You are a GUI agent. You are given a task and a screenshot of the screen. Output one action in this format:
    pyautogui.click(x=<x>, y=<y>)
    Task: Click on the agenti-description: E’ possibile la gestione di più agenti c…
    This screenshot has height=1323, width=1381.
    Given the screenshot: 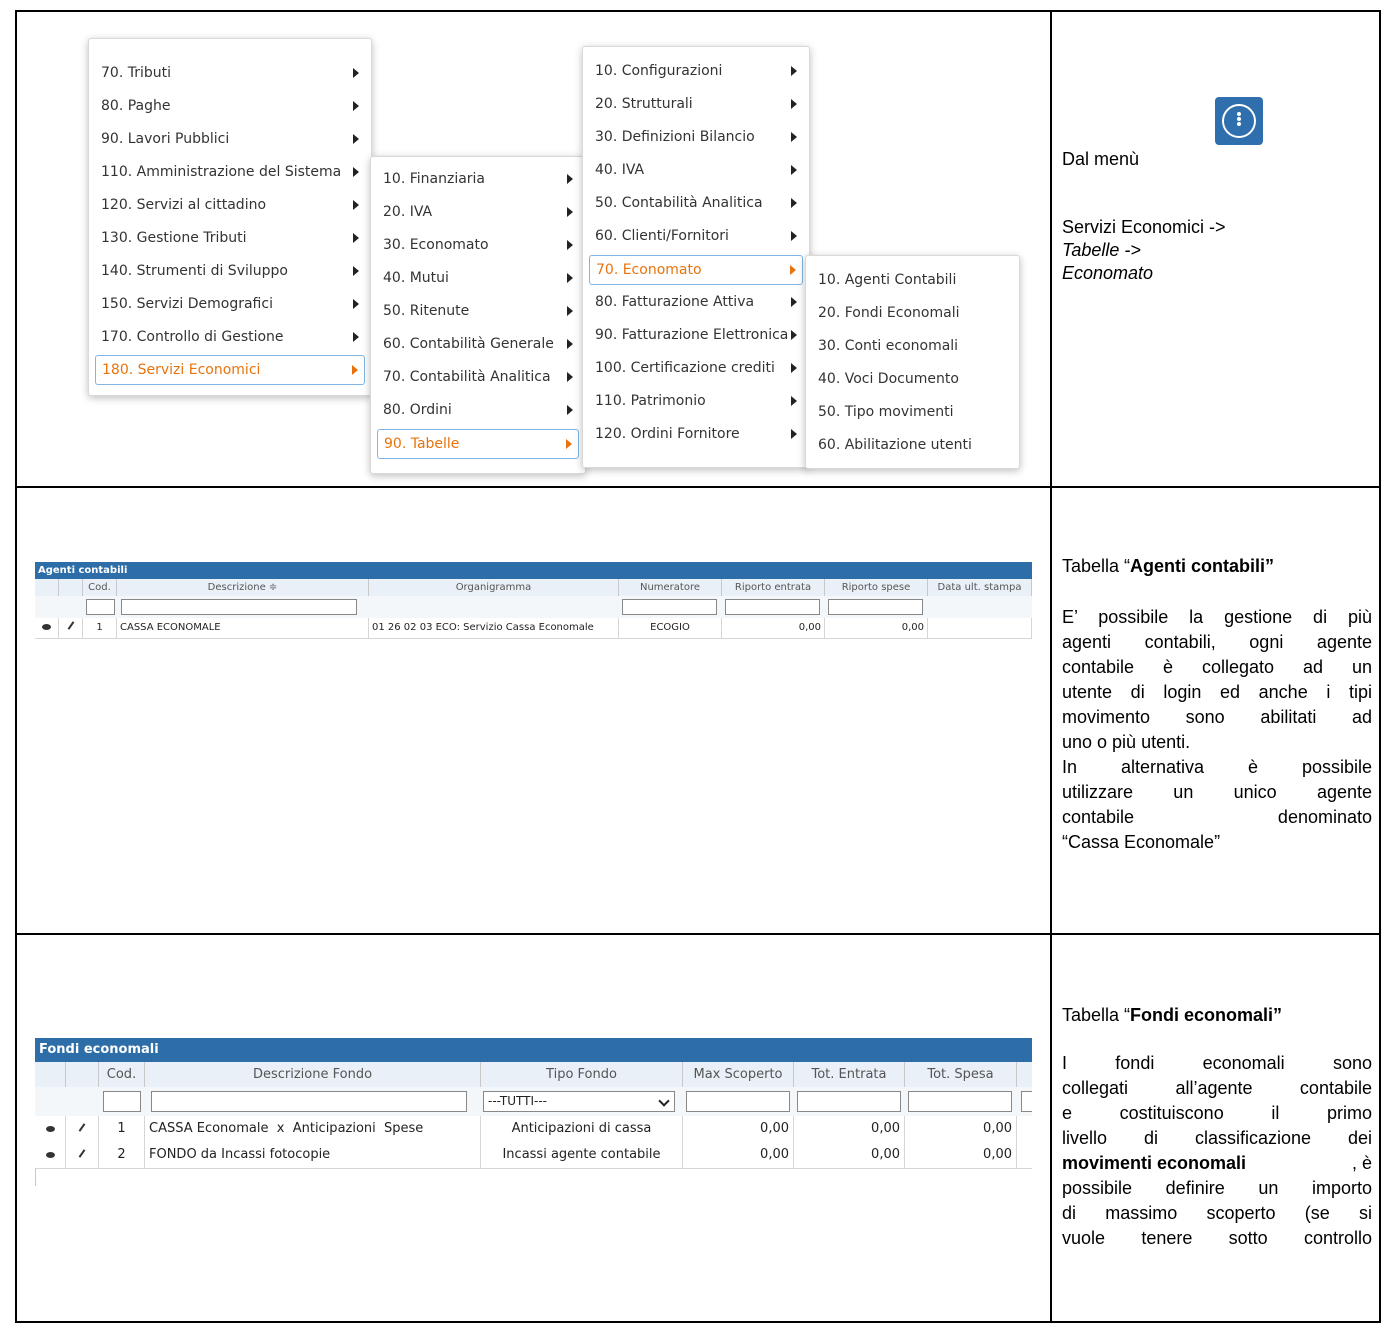 What is the action you would take?
    pyautogui.click(x=1217, y=729)
    